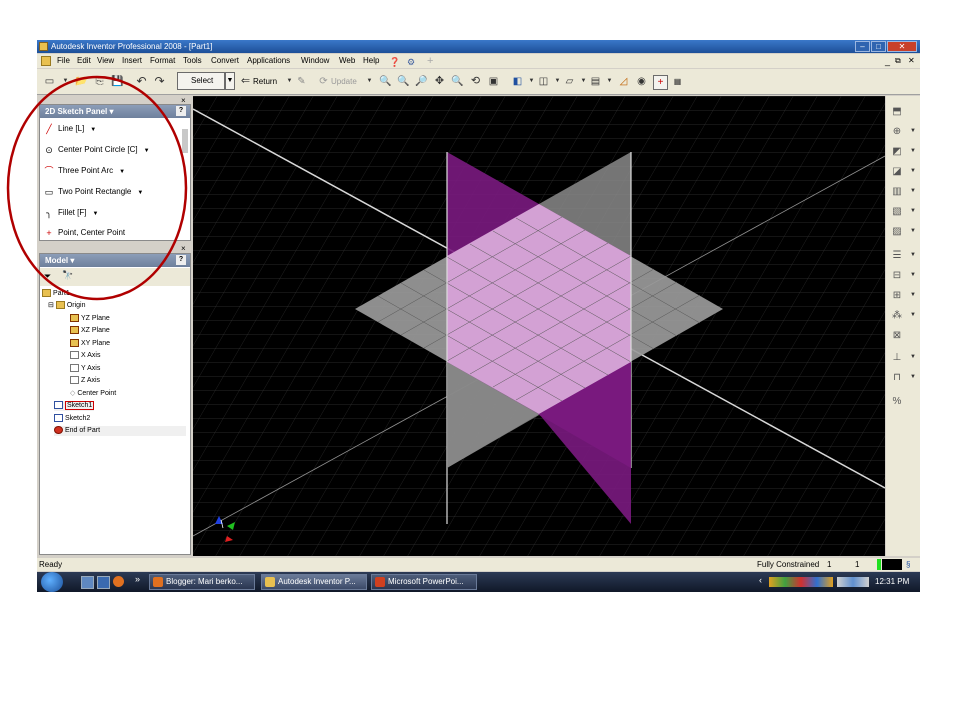 The height and width of the screenshot is (720, 960). Describe the element at coordinates (801, 582) in the screenshot. I see `tray-icons` at that location.